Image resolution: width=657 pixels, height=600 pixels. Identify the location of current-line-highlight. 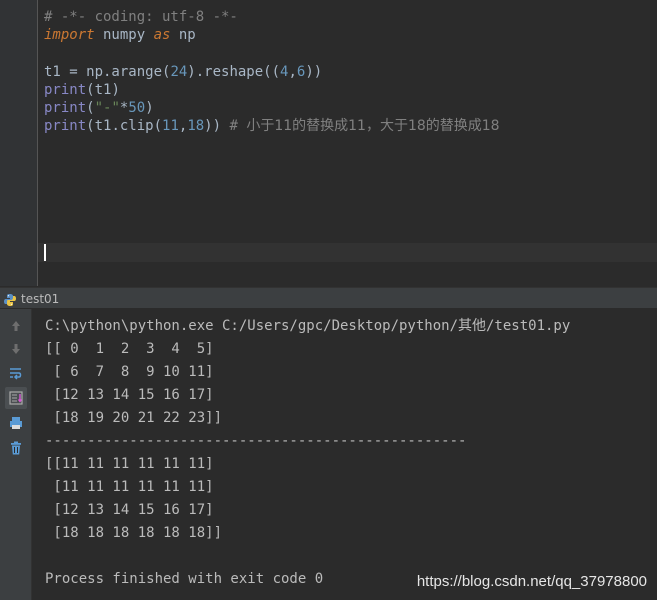
(347, 252).